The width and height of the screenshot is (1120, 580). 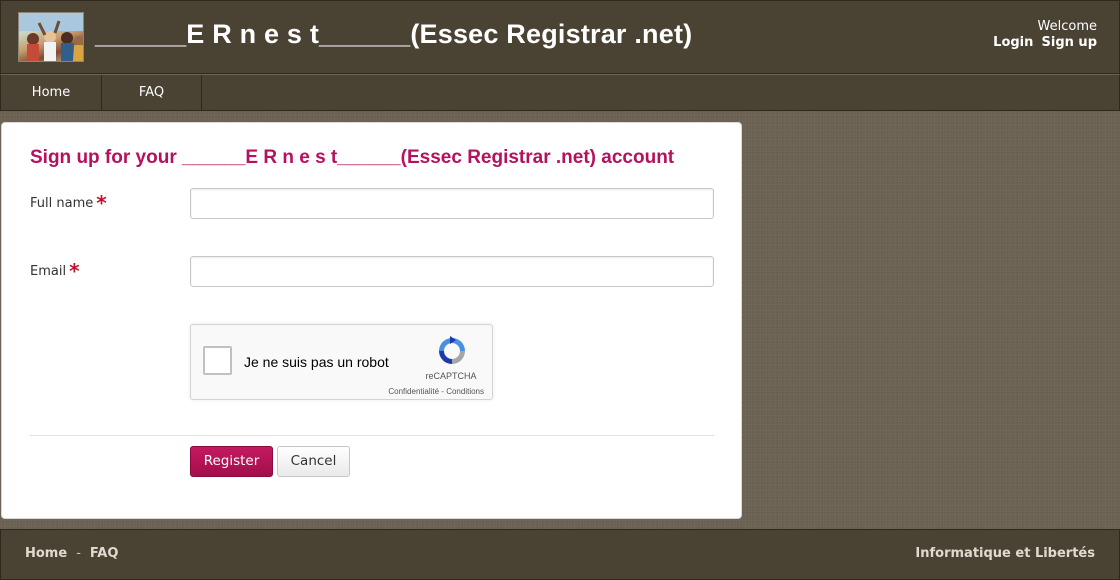 What do you see at coordinates (452, 271) in the screenshot?
I see `email-input` at bounding box center [452, 271].